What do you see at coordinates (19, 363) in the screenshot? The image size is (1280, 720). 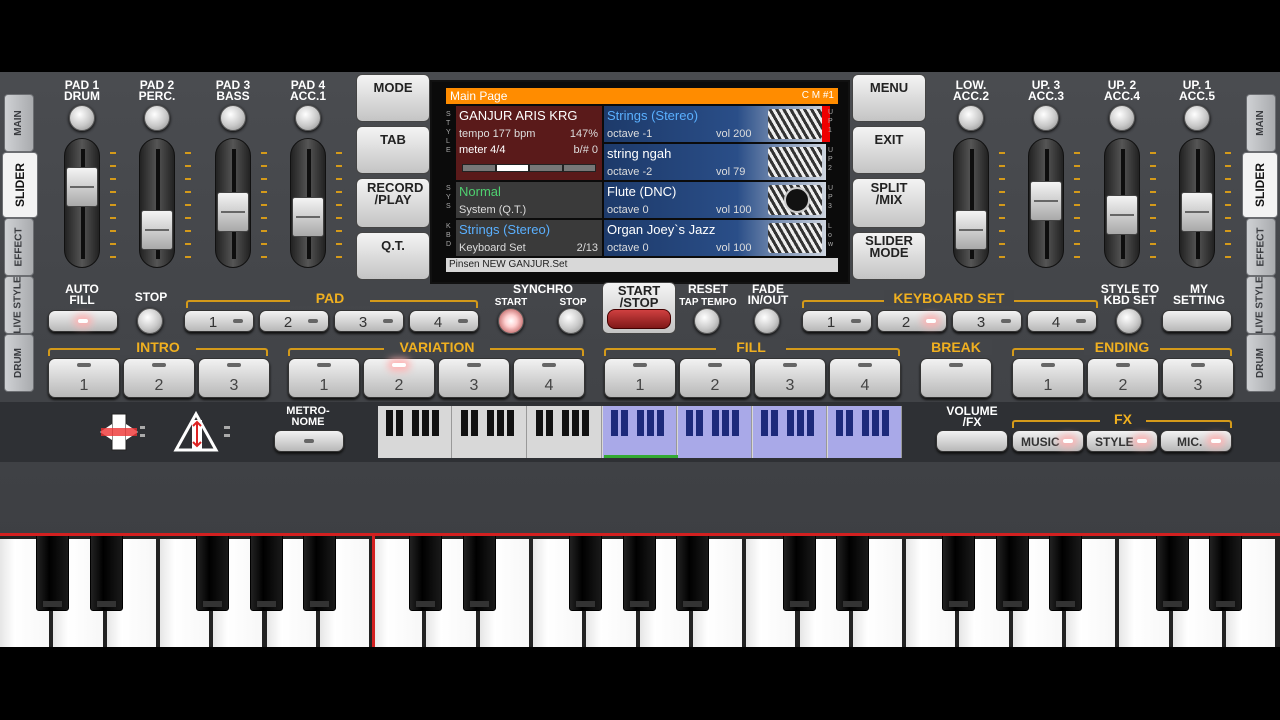 I see `left-tab-drum: DRUM` at bounding box center [19, 363].